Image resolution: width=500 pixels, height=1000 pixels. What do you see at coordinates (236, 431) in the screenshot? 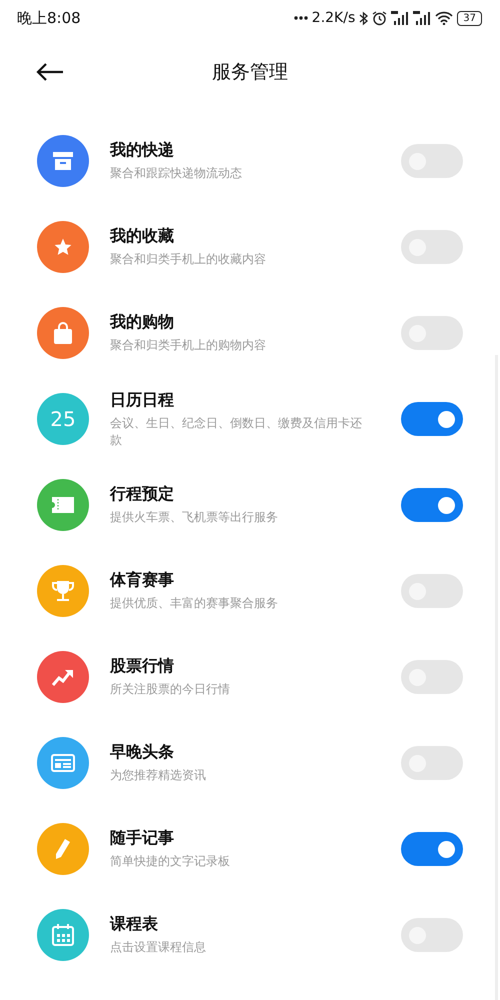
I see `service-description: 会议、生日、纪念日、倒数日、缴费及信用卡还款` at bounding box center [236, 431].